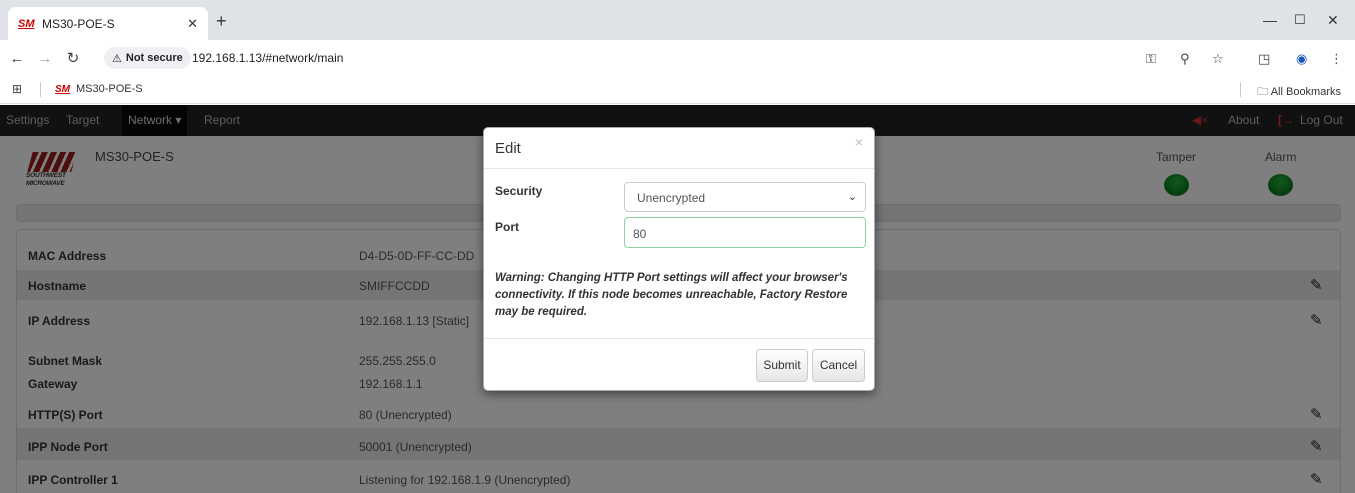 The width and height of the screenshot is (1355, 493). Describe the element at coordinates (1151, 59) in the screenshot. I see `password-key-icon: ⚿` at that location.